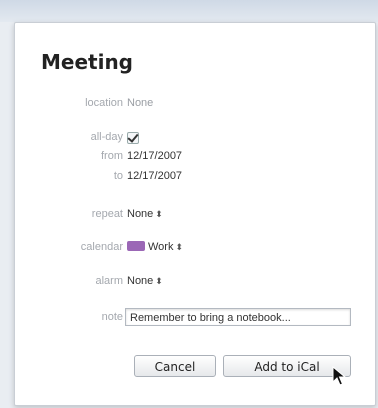 The image size is (378, 408). Describe the element at coordinates (195, 217) in the screenshot. I see `repeat-row: repeat None ⬍` at that location.